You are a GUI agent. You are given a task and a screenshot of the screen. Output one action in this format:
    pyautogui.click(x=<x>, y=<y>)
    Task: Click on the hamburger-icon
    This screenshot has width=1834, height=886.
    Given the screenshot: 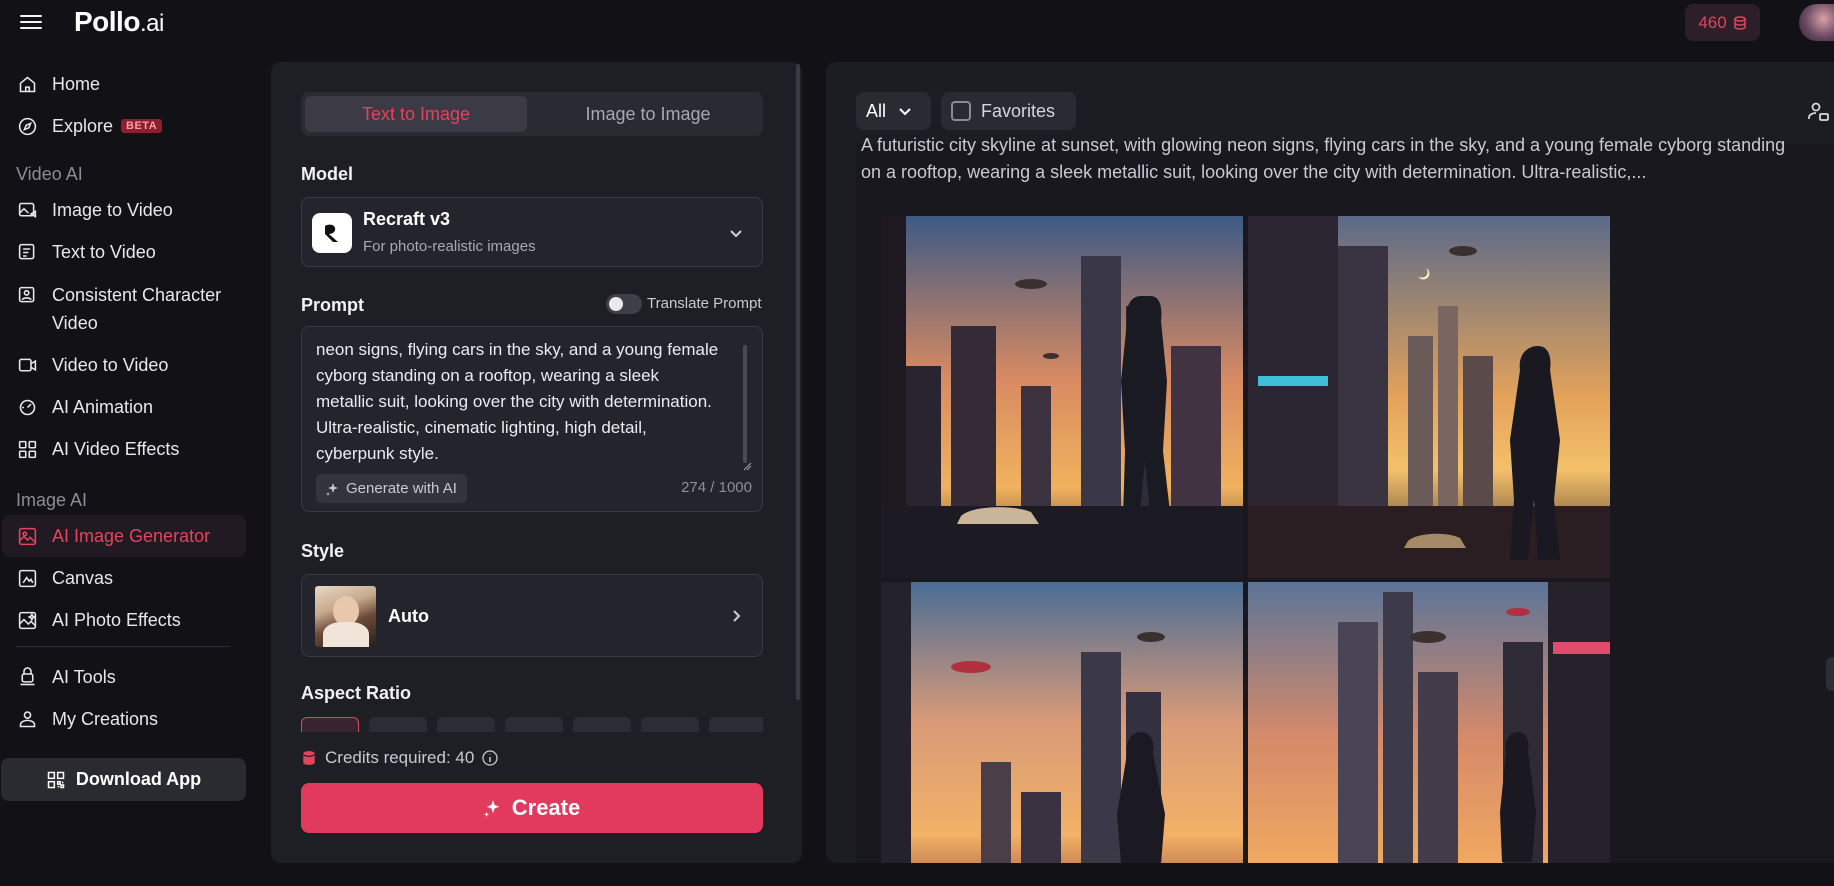 What is the action you would take?
    pyautogui.click(x=31, y=23)
    